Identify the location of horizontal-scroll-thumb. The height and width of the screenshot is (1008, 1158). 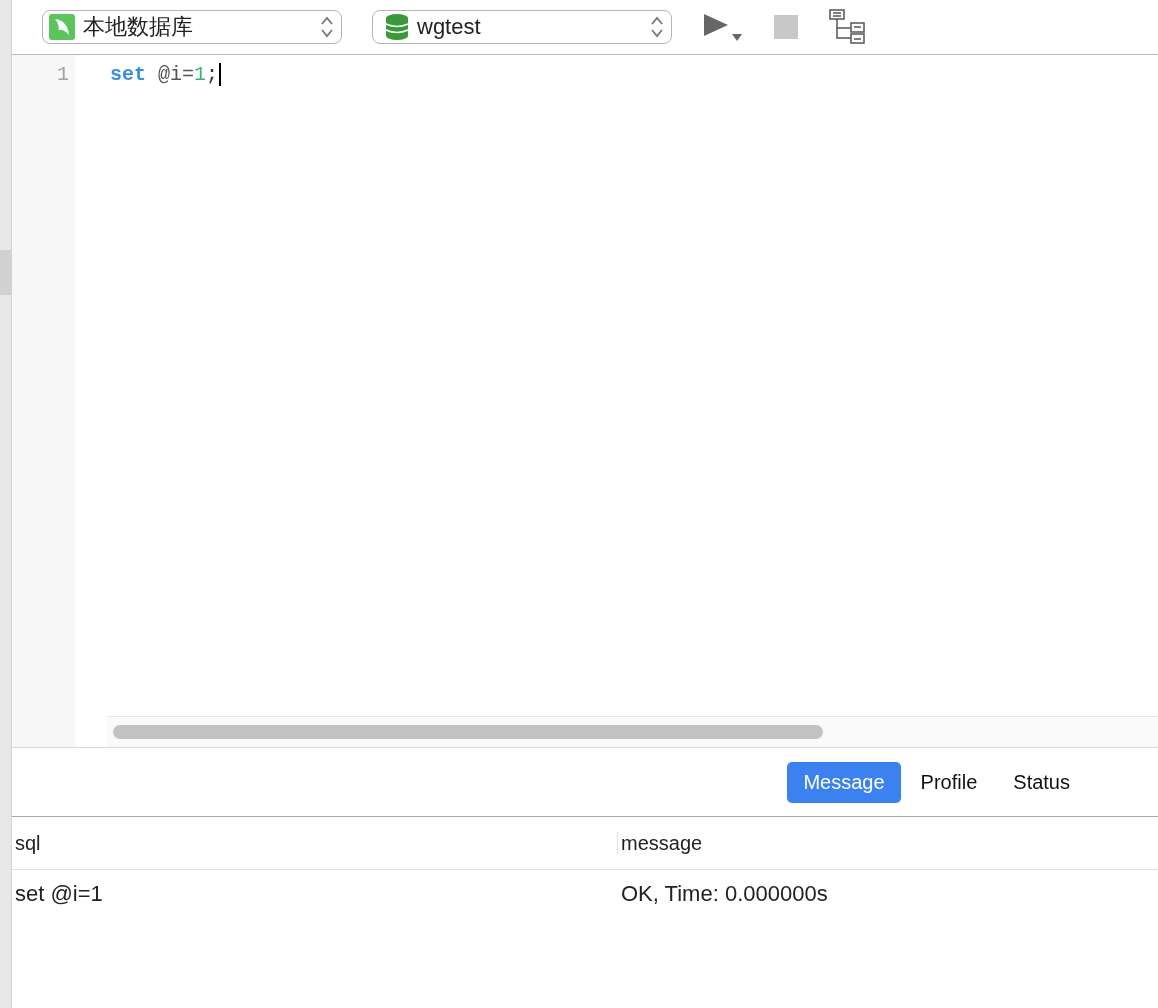
(468, 732).